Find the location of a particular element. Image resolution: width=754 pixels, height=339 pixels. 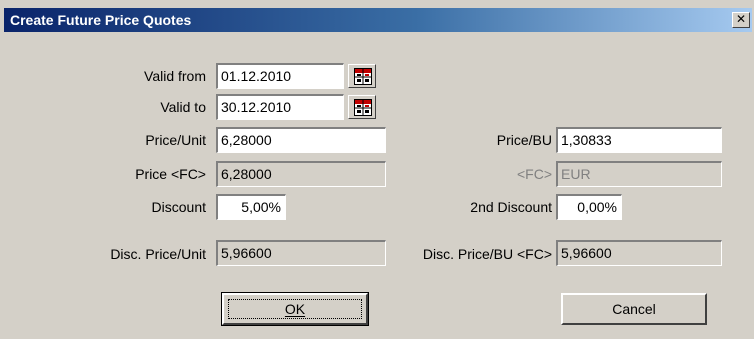

cancel-button-label: Cancel is located at coordinates (634, 309).